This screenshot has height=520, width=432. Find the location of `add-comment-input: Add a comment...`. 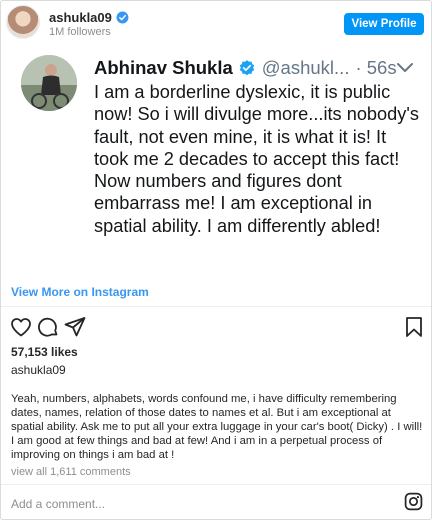

add-comment-input: Add a comment... is located at coordinates (58, 504).